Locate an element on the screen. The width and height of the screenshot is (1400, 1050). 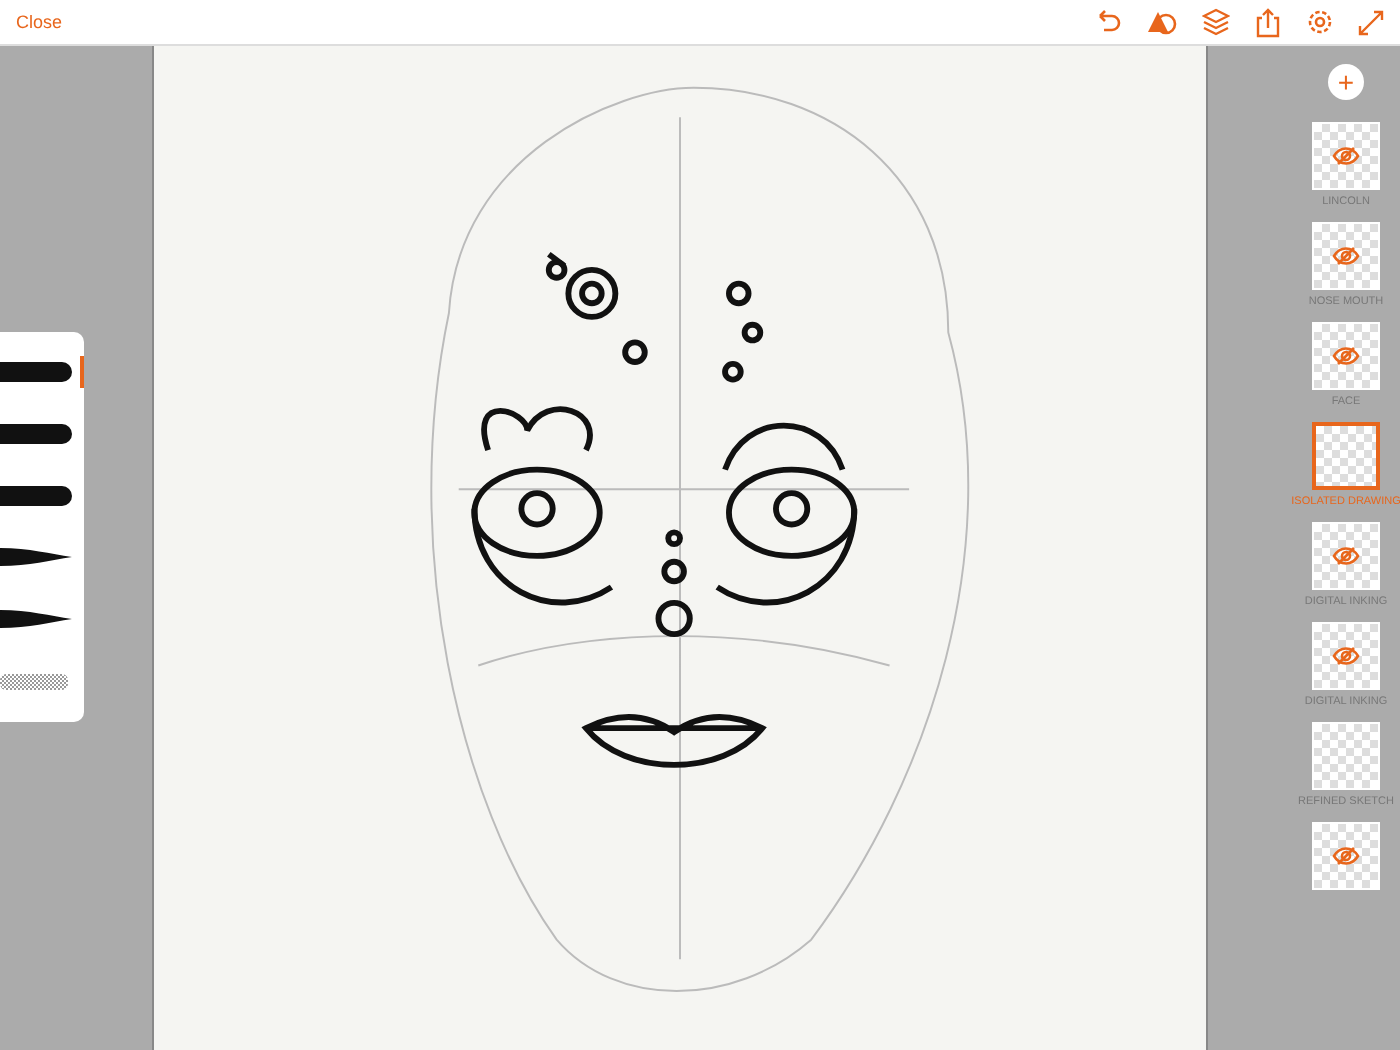
settings-icon is located at coordinates (1320, 22).